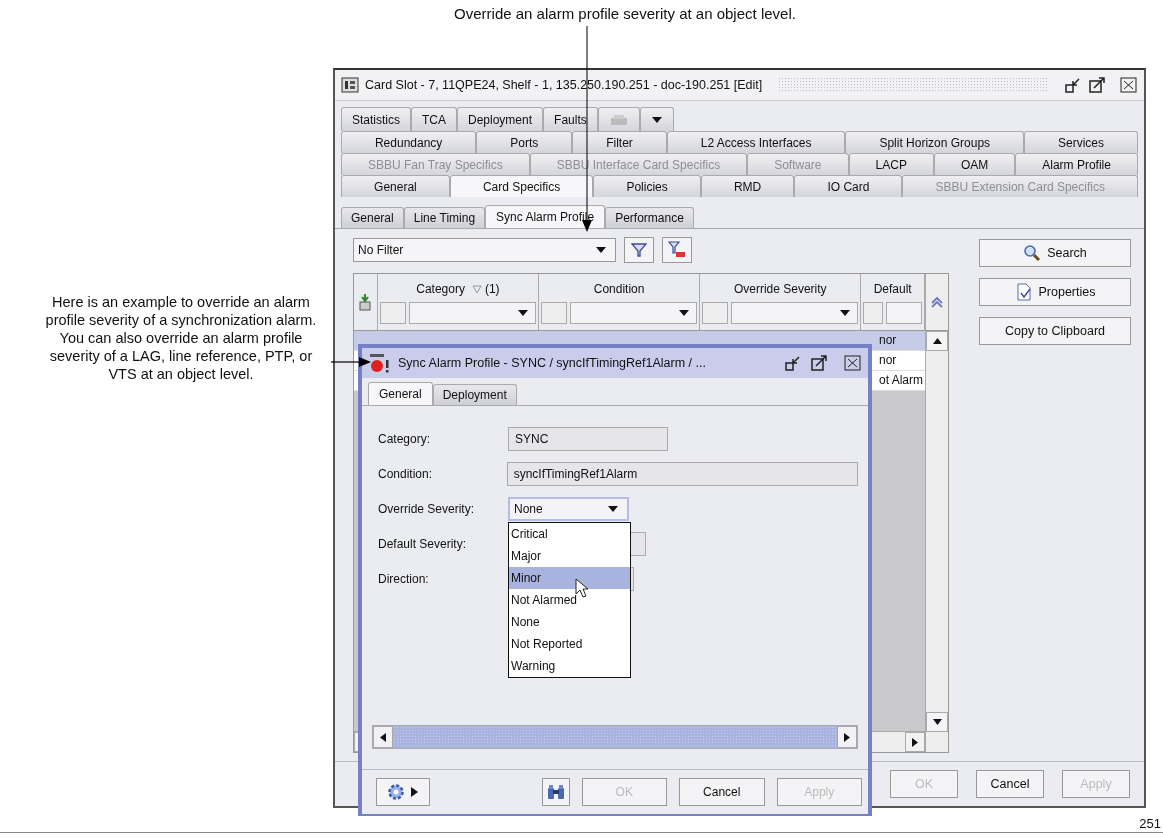 The height and width of the screenshot is (838, 1163). I want to click on tab: Split Horizon Groups, so click(935, 142).